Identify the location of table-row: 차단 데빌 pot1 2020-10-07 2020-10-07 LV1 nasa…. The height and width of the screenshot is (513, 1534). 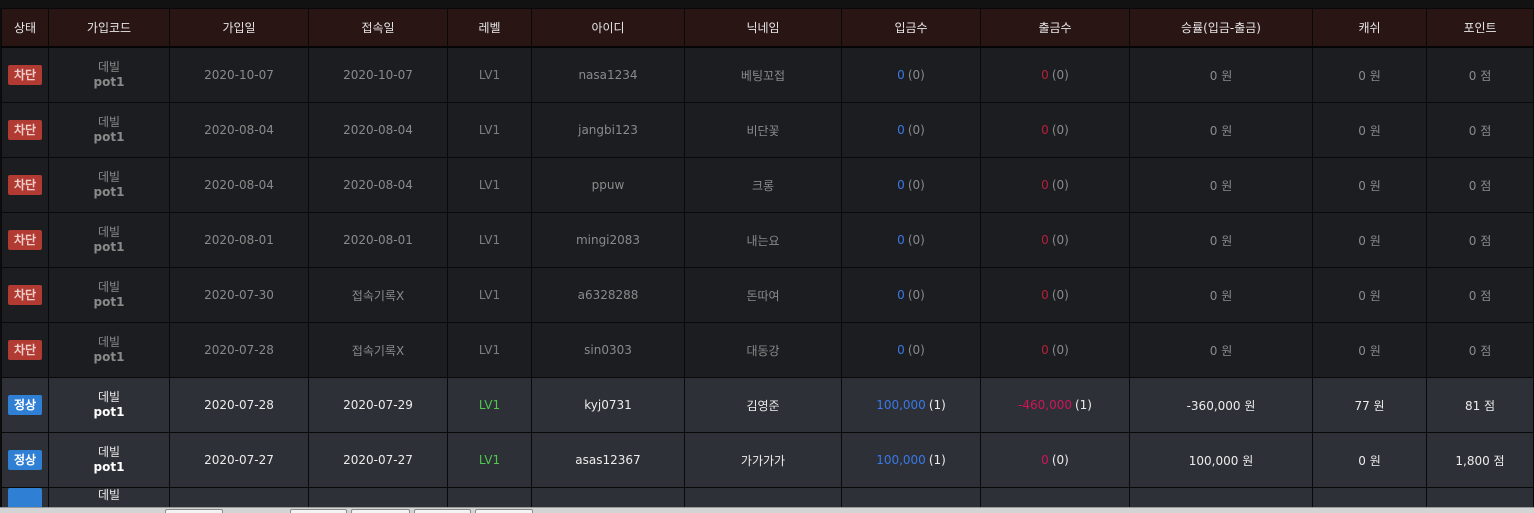
(767, 74).